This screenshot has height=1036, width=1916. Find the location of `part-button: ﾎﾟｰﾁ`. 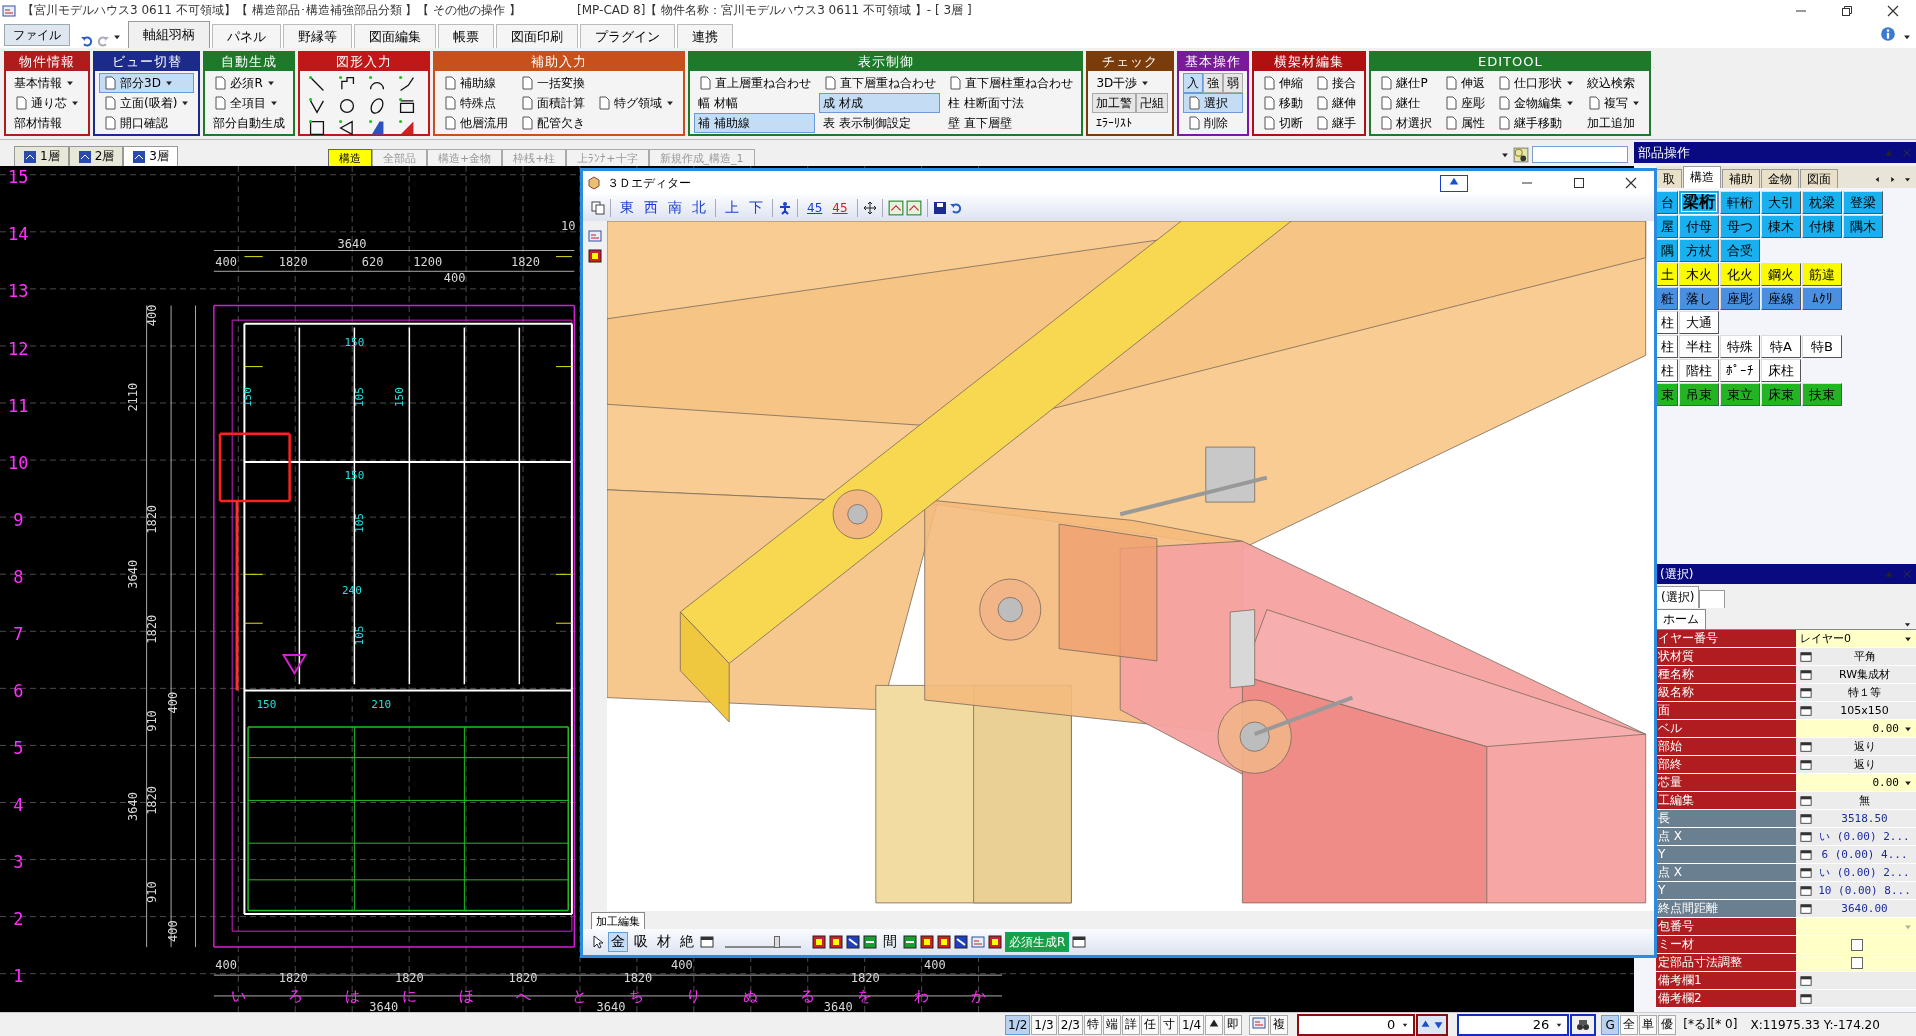

part-button: ﾎﾟｰﾁ is located at coordinates (1740, 370).